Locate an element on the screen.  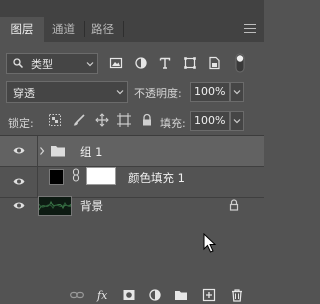
blend-mode-value: 穿透 is located at coordinates (24, 93).